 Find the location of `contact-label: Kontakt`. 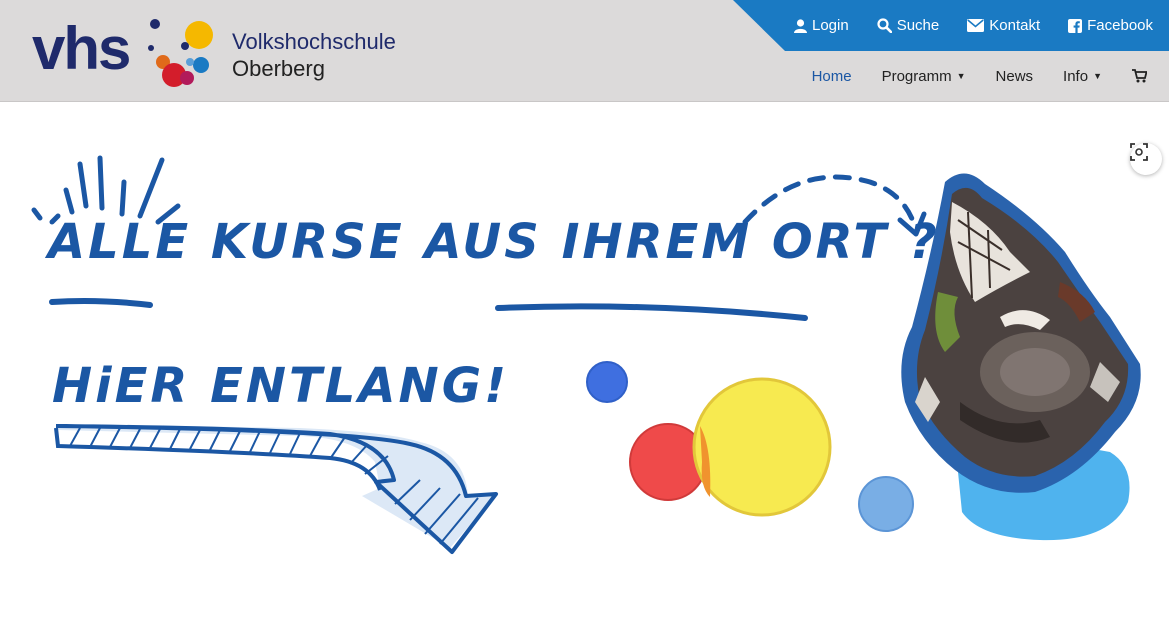

contact-label: Kontakt is located at coordinates (1015, 25).